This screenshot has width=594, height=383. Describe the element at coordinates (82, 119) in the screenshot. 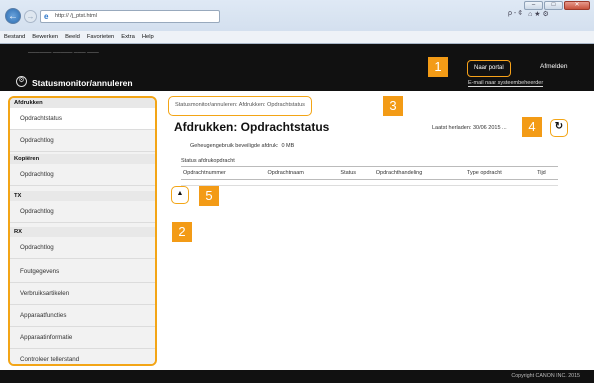

I see `sidebar-item-opdrachtstatus: Opdrachtstatus` at that location.